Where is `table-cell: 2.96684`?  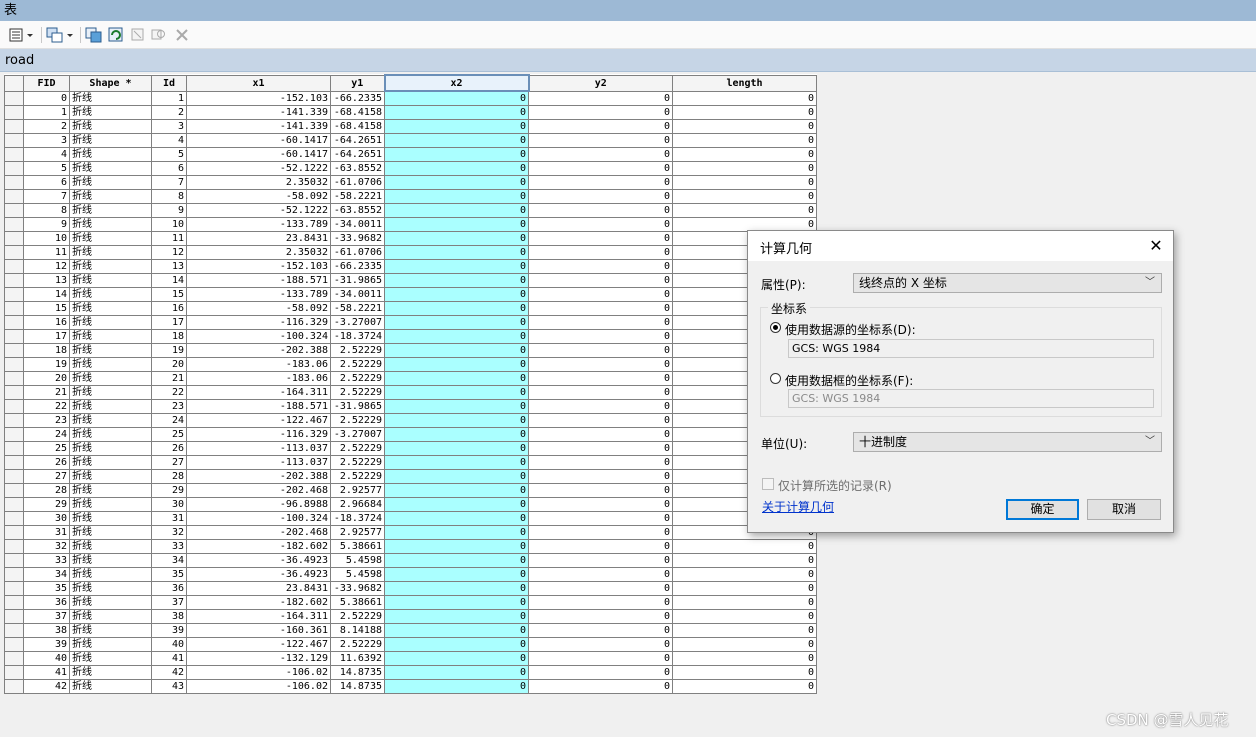
table-cell: 2.96684 is located at coordinates (357, 504).